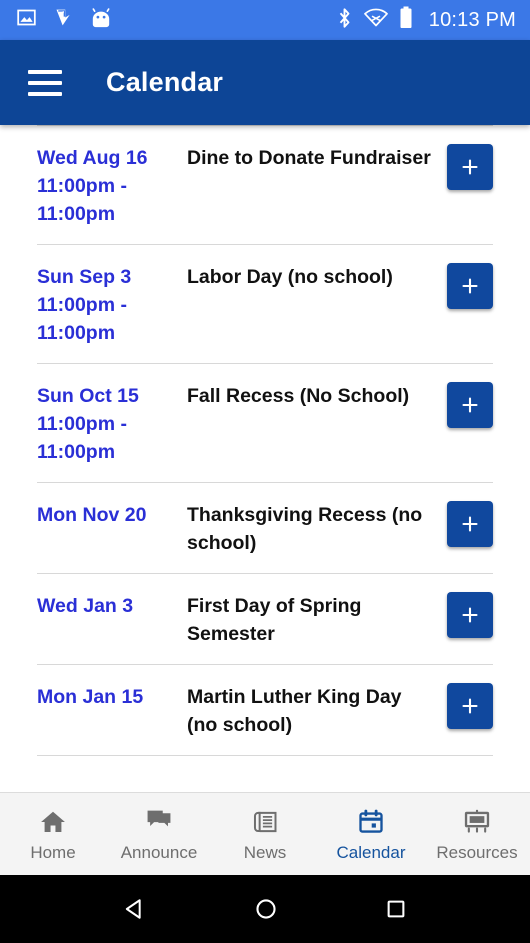 This screenshot has width=530, height=943. What do you see at coordinates (53, 852) in the screenshot?
I see `tab-label: Home` at bounding box center [53, 852].